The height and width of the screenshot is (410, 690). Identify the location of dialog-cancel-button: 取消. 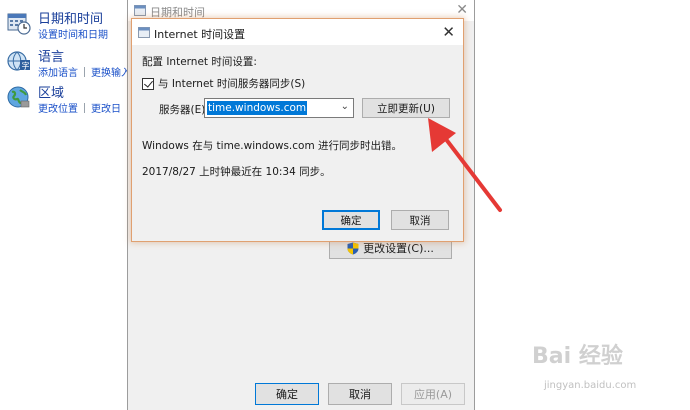
(420, 220).